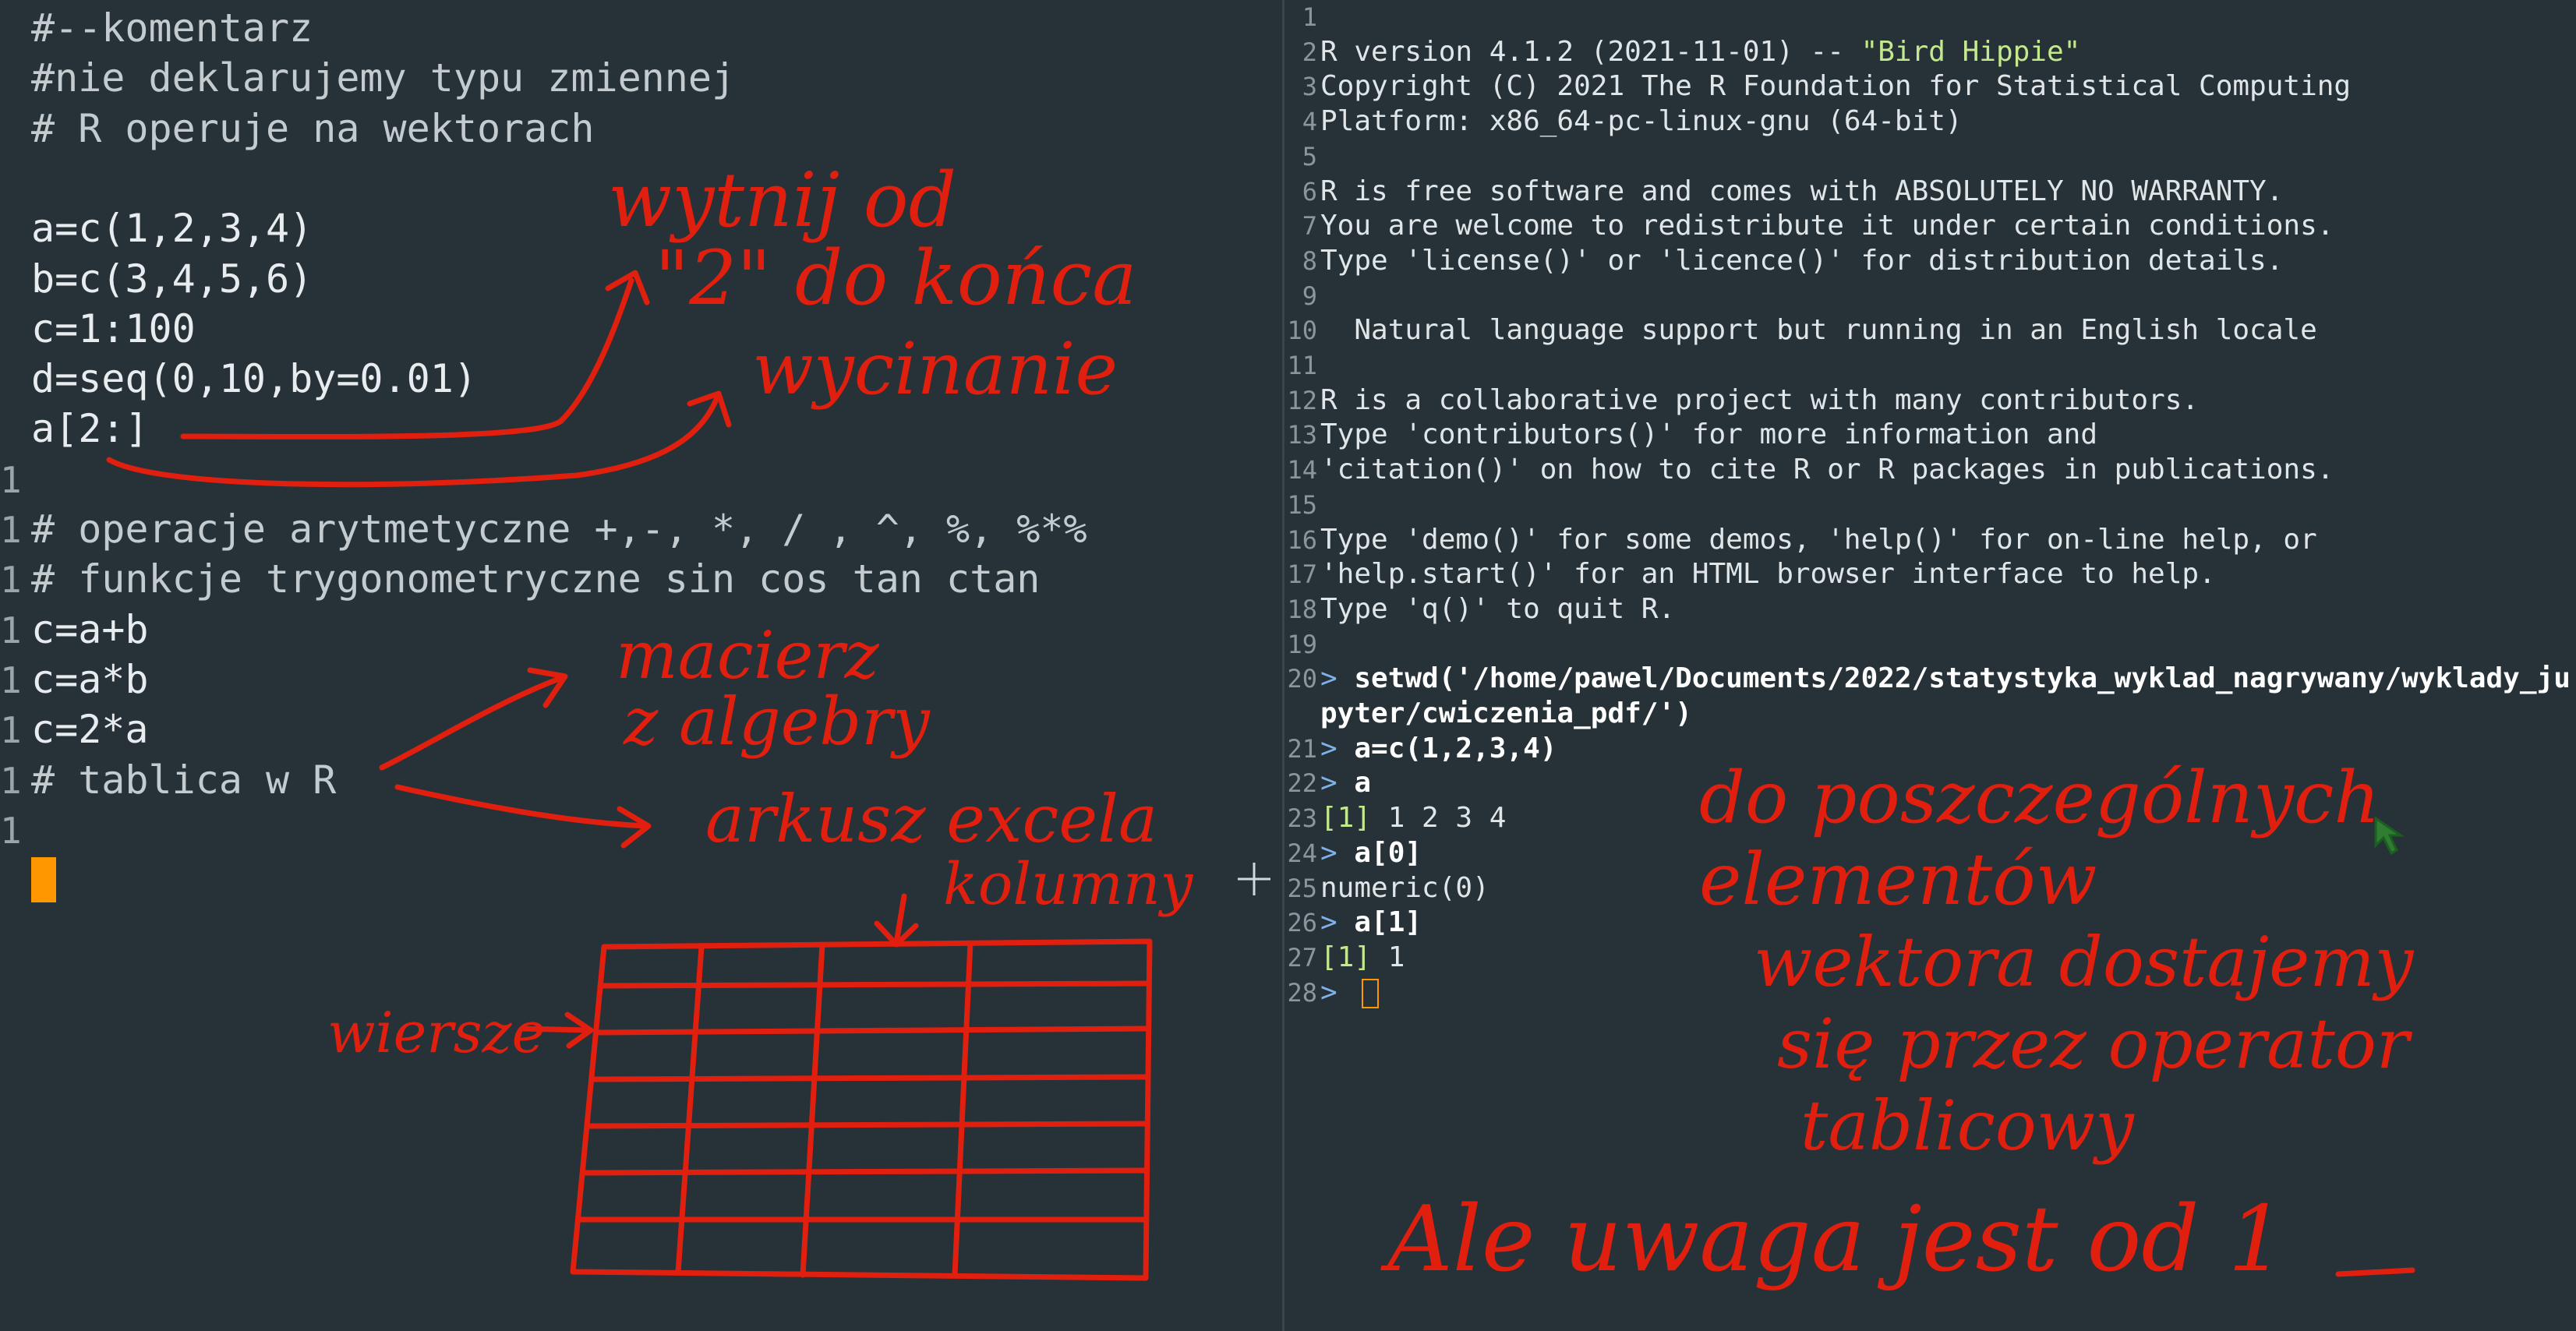 The width and height of the screenshot is (2576, 1331). Describe the element at coordinates (15, 179) in the screenshot. I see `editor-line` at that location.